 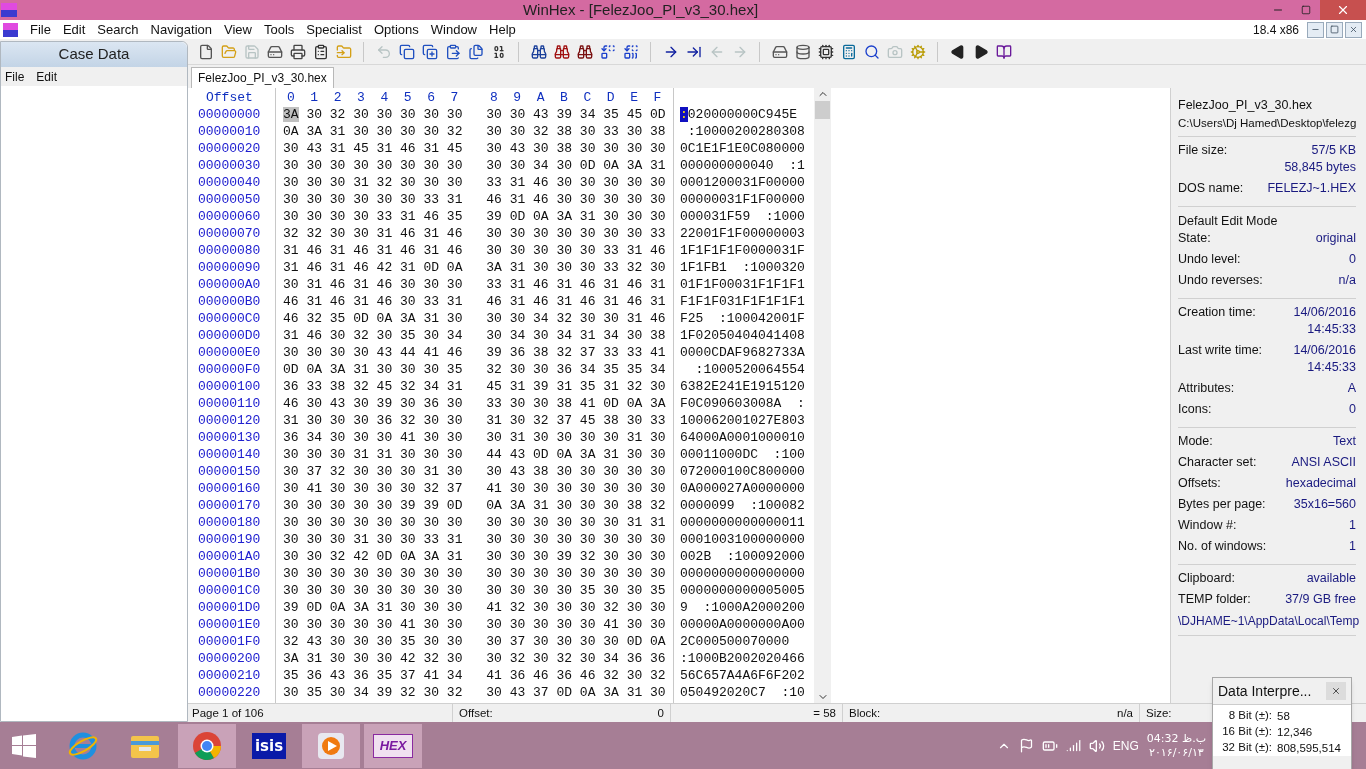 I want to click on hex-bytes: 36 34 30 30 30 41 30 30, so click(x=373, y=437).